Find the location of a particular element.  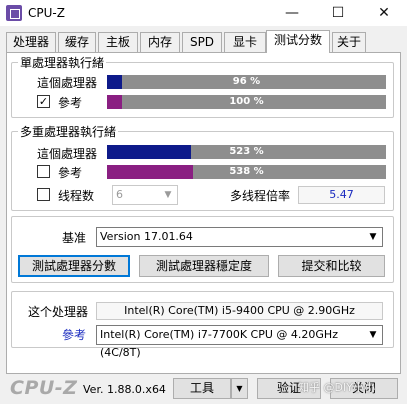

tab-mainboard: 主板 is located at coordinates (118, 42).